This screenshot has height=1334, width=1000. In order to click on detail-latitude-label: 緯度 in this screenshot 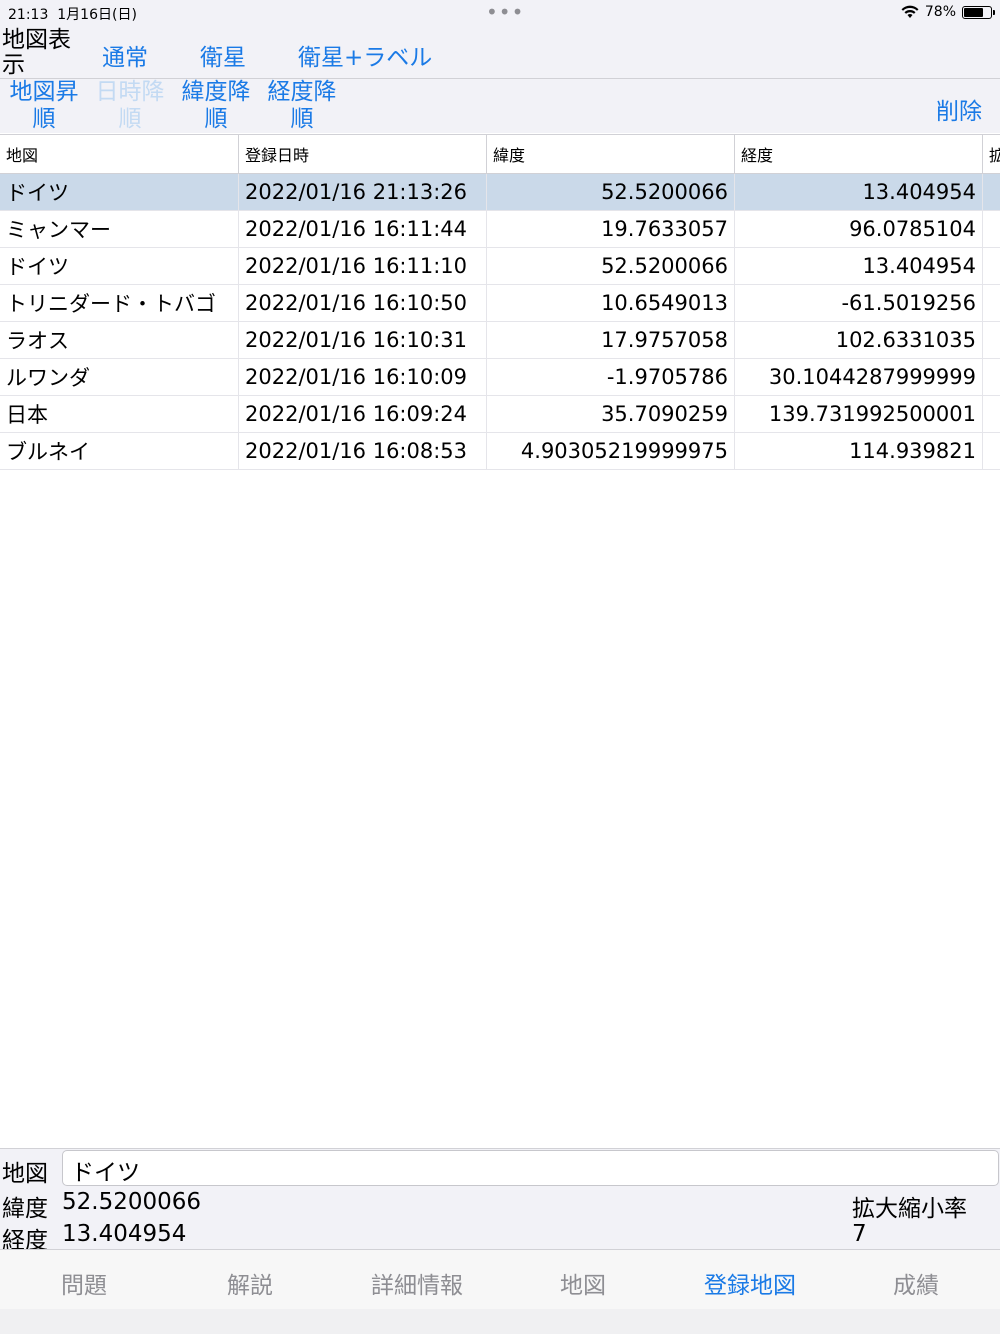, I will do `click(25, 1209)`.